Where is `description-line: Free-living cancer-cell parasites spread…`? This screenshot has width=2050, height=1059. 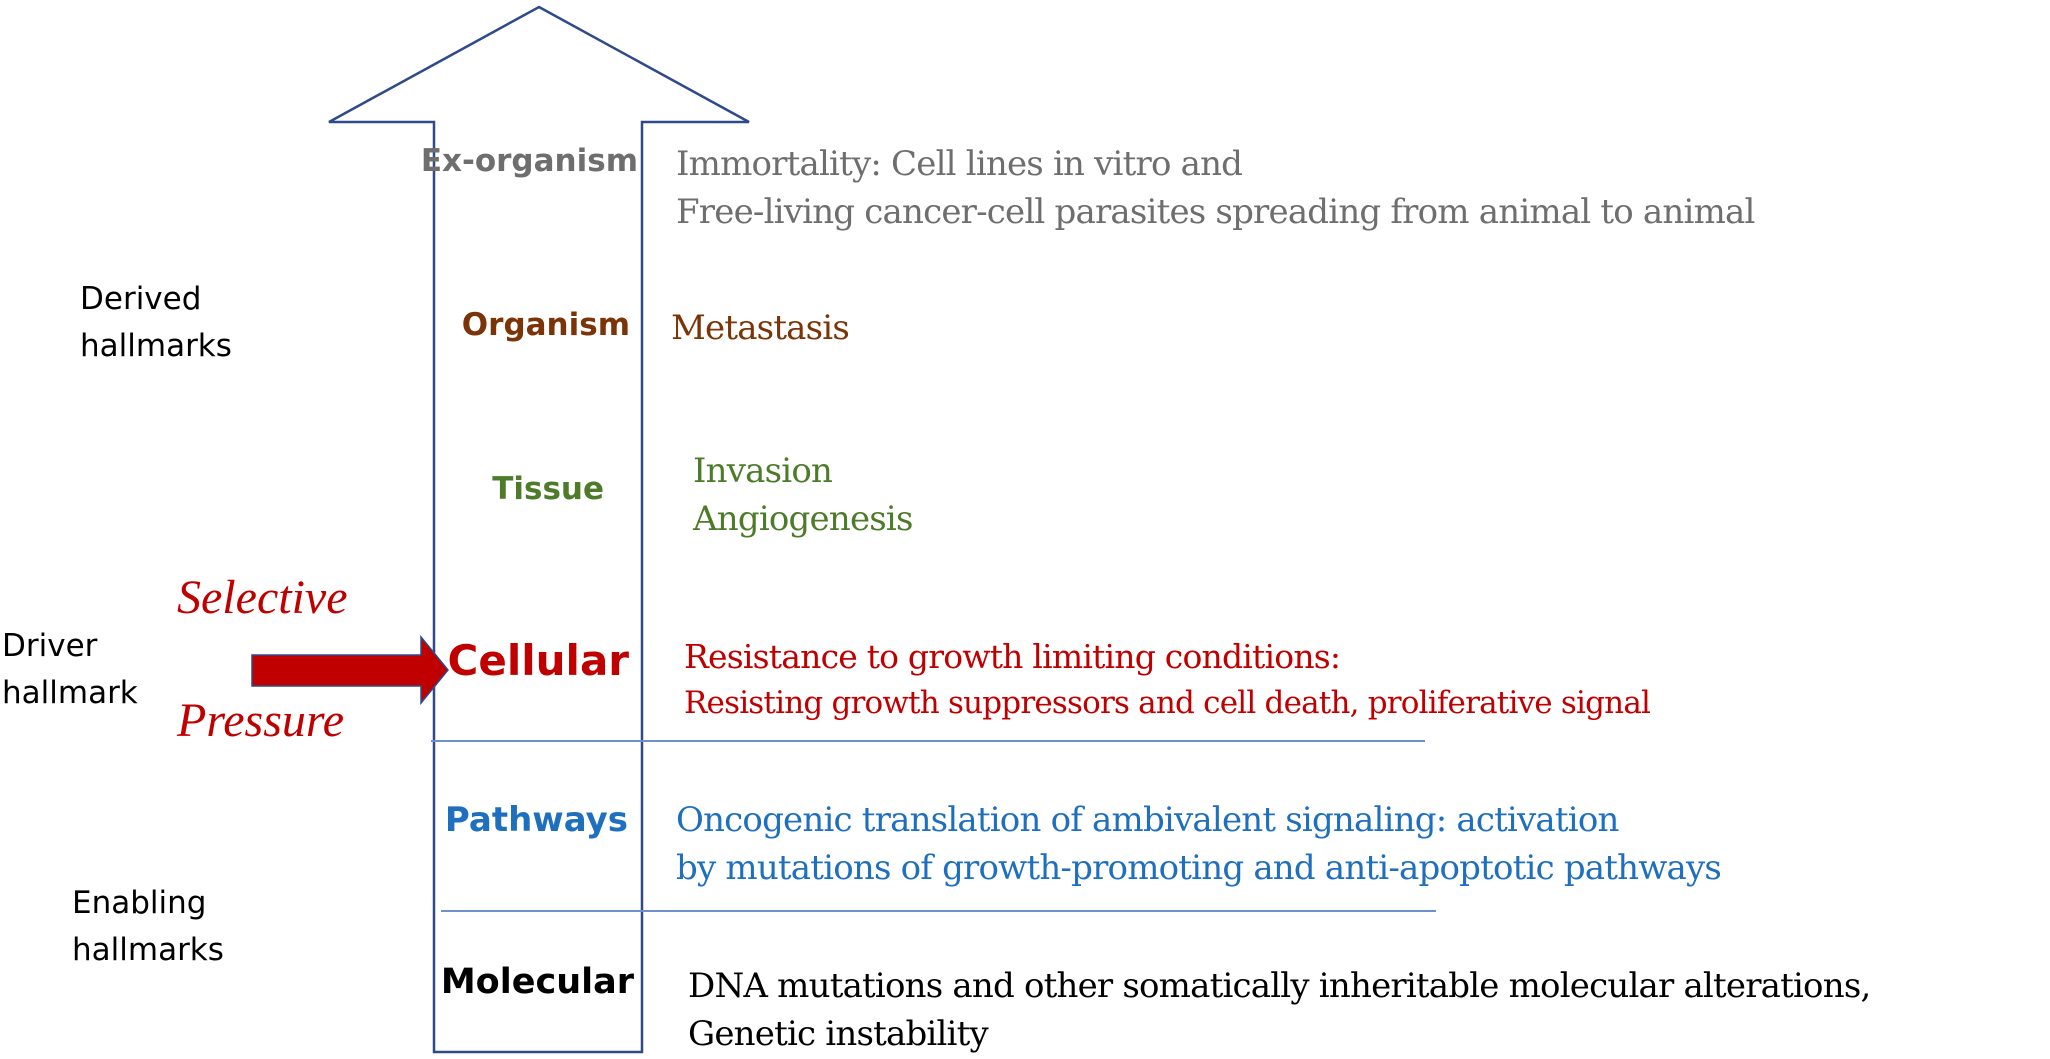
description-line: Free-living cancer-cell parasites spread… is located at coordinates (1215, 212).